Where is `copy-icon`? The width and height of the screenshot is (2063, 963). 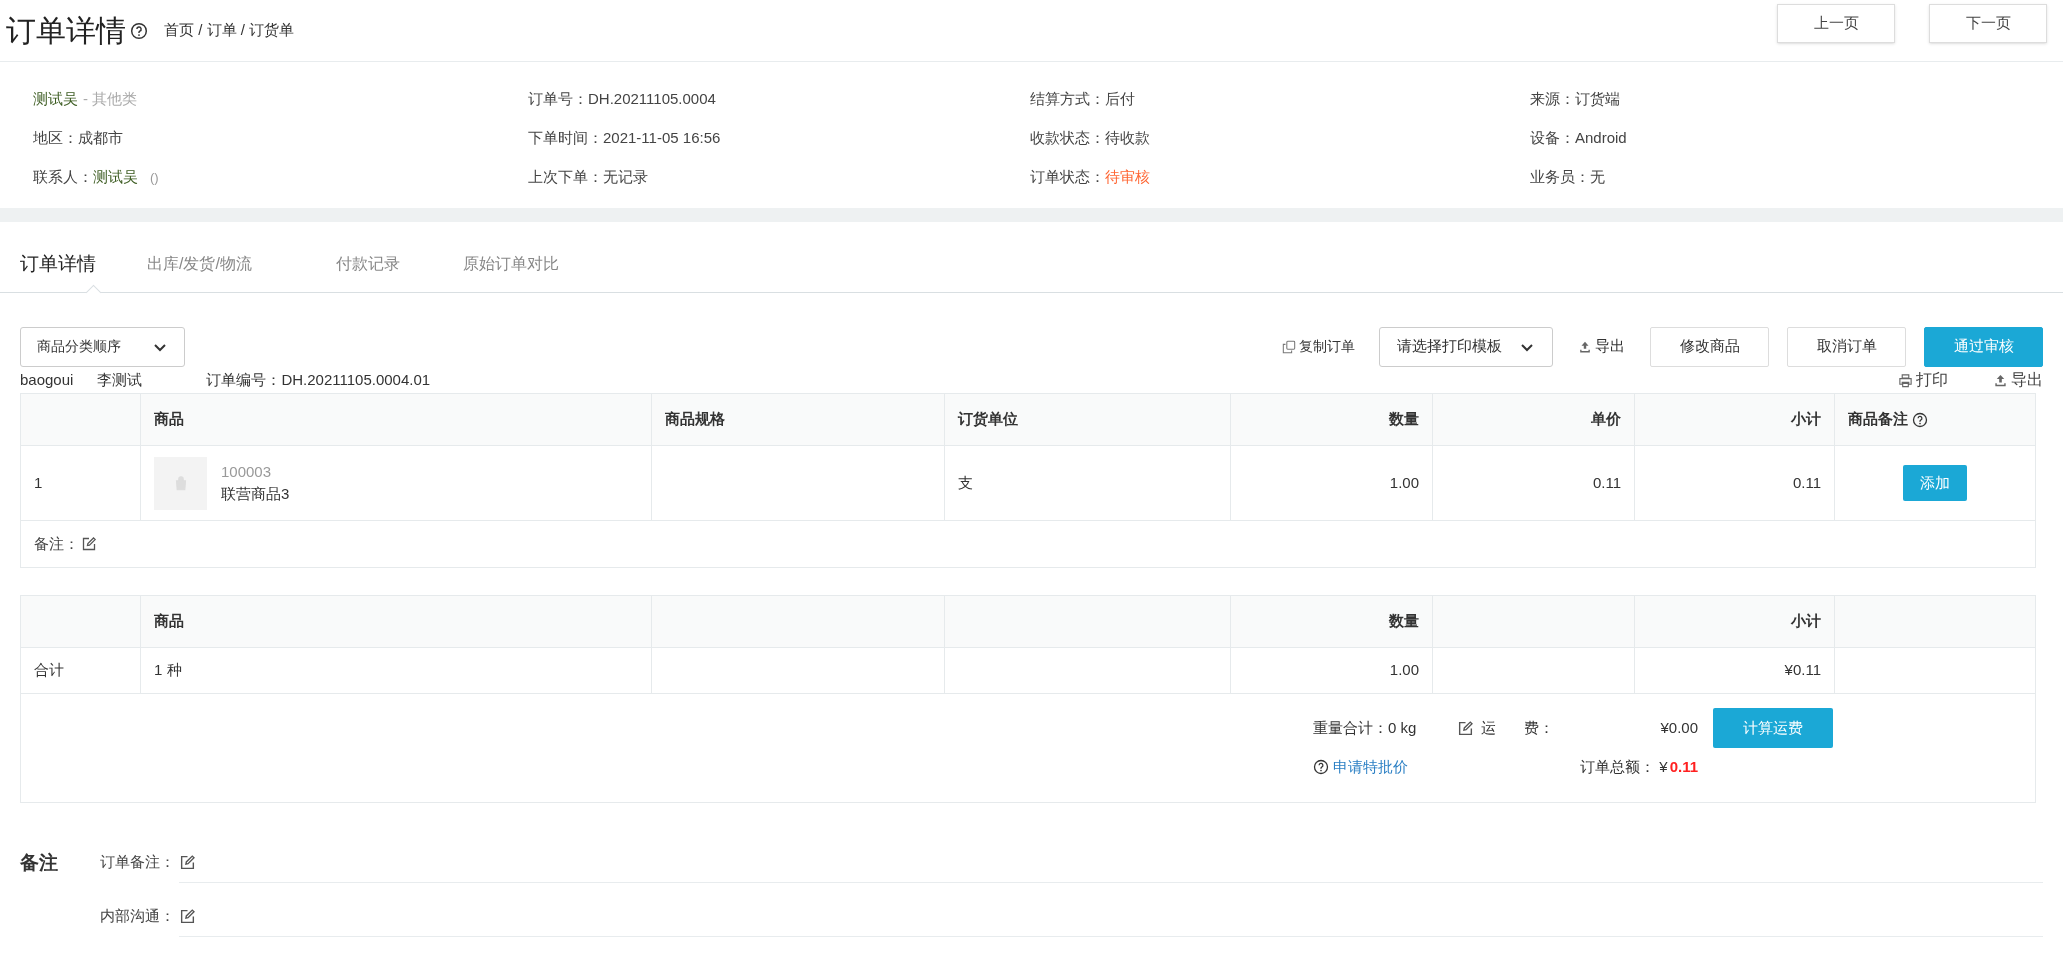 copy-icon is located at coordinates (1289, 346).